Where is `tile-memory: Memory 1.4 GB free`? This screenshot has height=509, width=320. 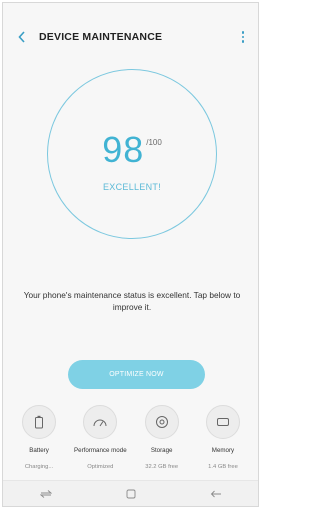
tile-memory: Memory 1.4 GB free is located at coordinates (223, 437).